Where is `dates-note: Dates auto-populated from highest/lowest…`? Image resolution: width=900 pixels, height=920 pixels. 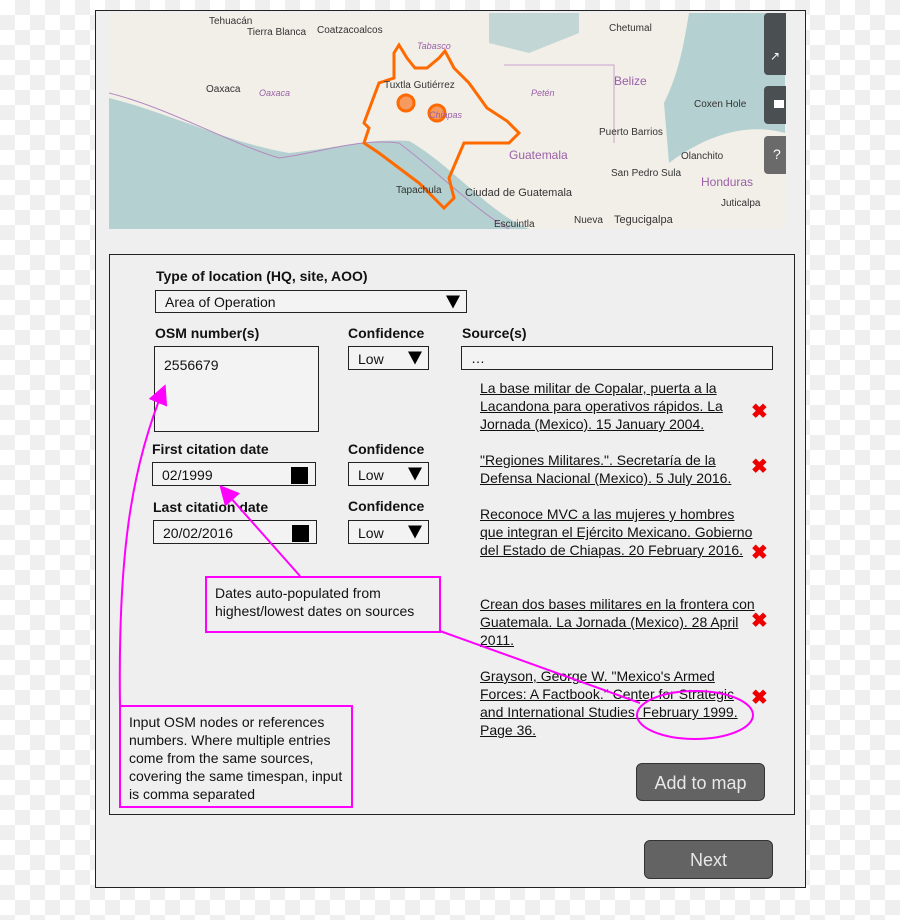
dates-note: Dates auto-populated from highest/lowest… is located at coordinates (323, 604).